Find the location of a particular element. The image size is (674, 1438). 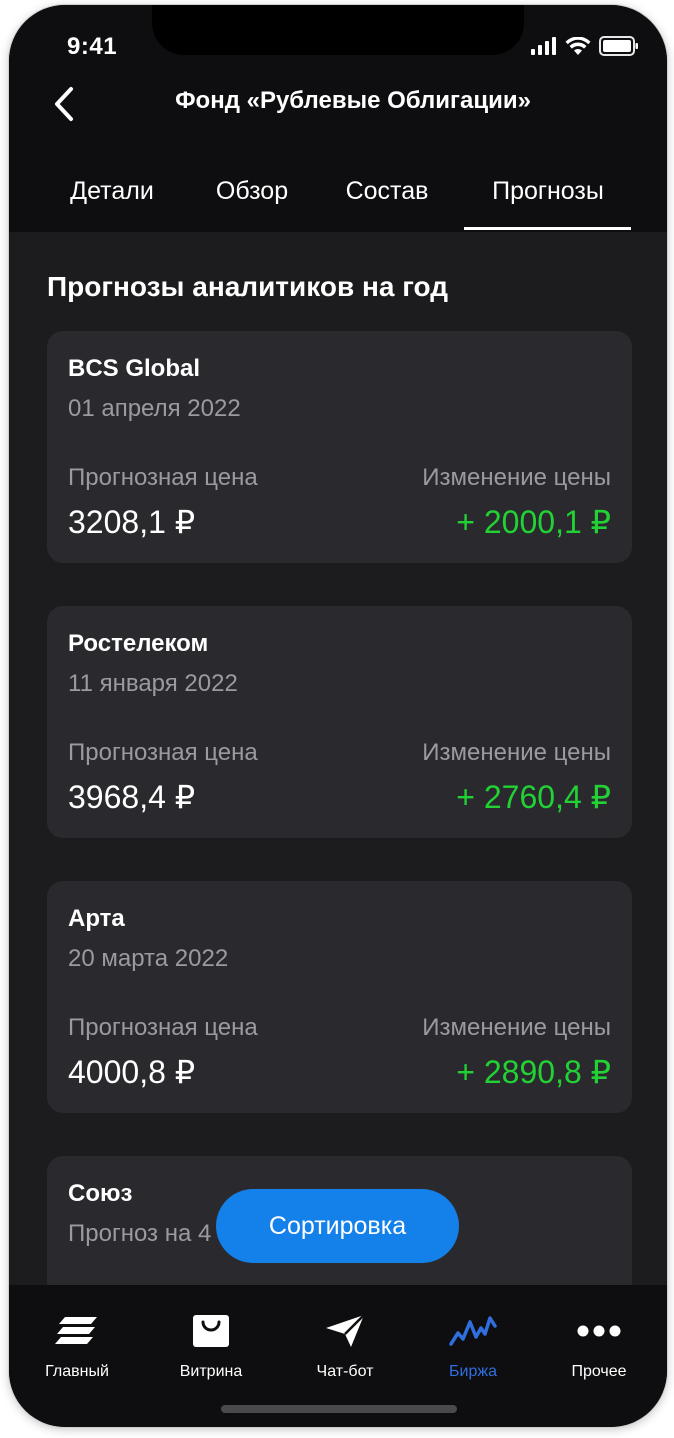

price-change: + 2890,8 ₽ is located at coordinates (533, 1072).